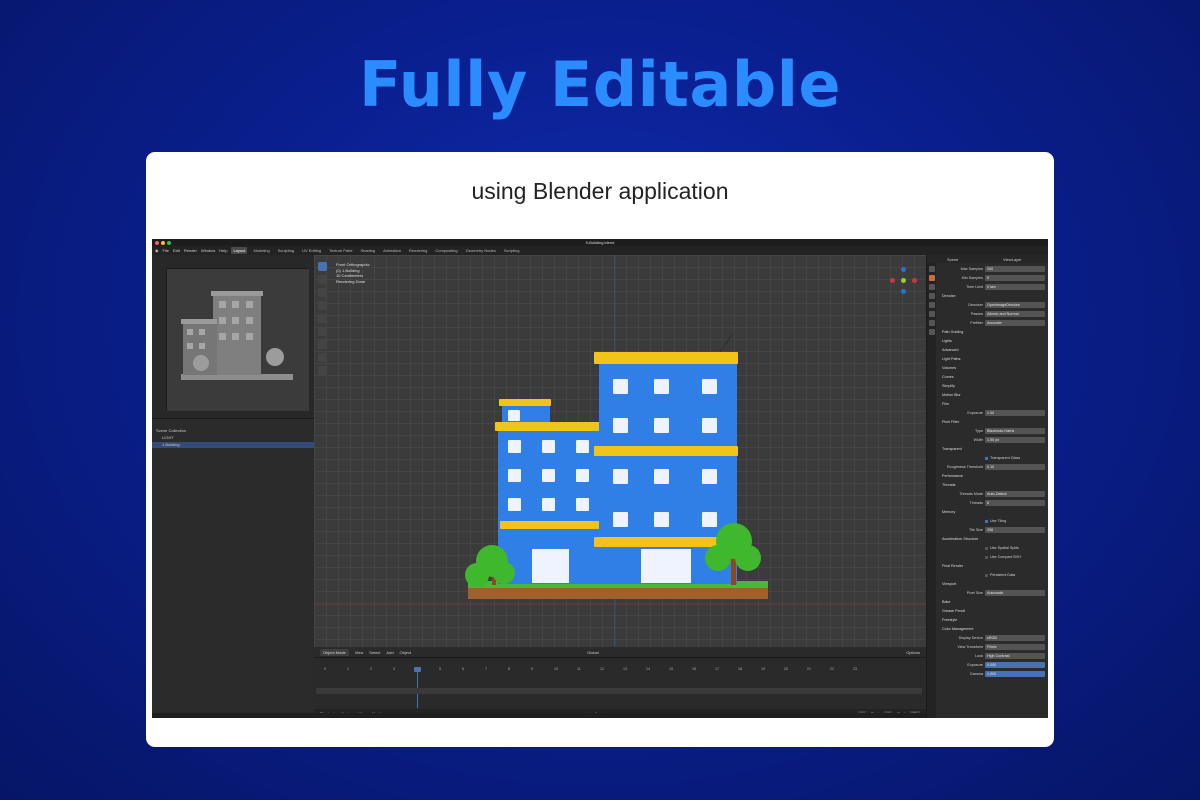 The width and height of the screenshot is (1200, 800). I want to click on panel-section-bake: Bake, so click(993, 602).